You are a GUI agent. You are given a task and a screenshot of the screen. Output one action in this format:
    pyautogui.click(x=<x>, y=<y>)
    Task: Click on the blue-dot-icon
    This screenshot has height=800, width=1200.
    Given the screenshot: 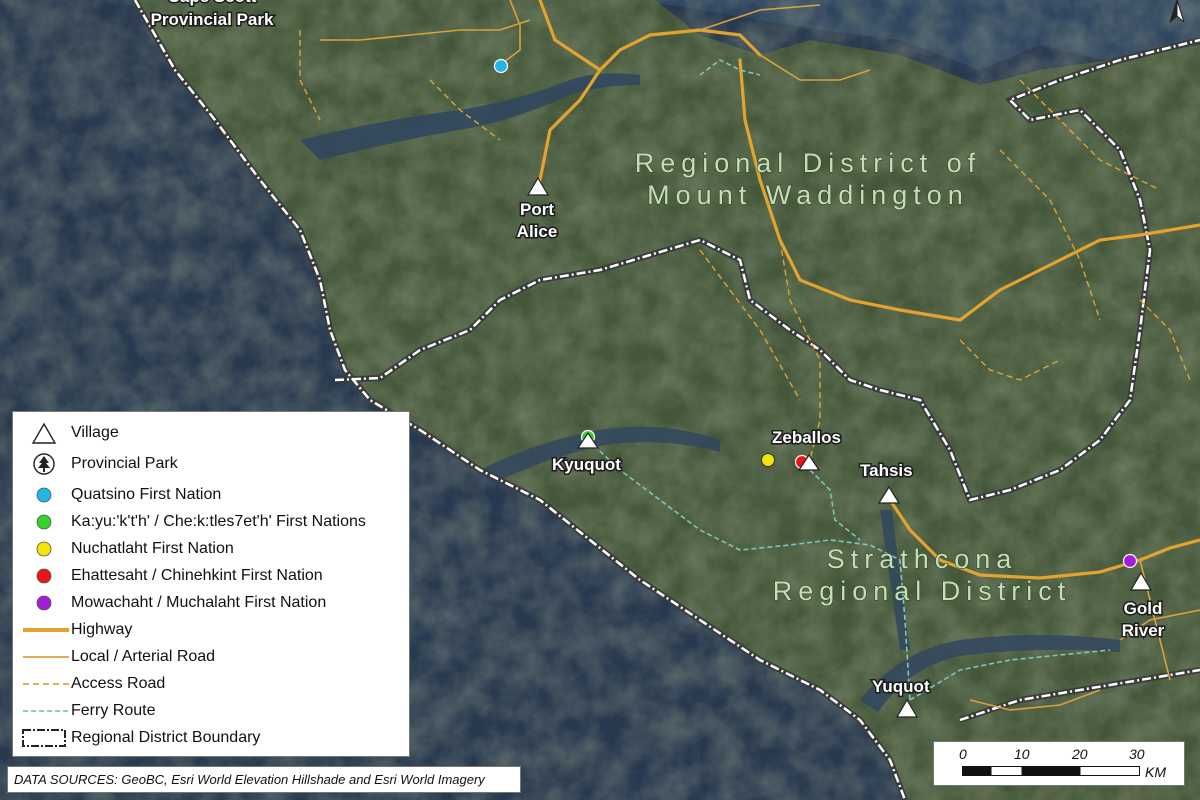 What is the action you would take?
    pyautogui.click(x=44, y=495)
    